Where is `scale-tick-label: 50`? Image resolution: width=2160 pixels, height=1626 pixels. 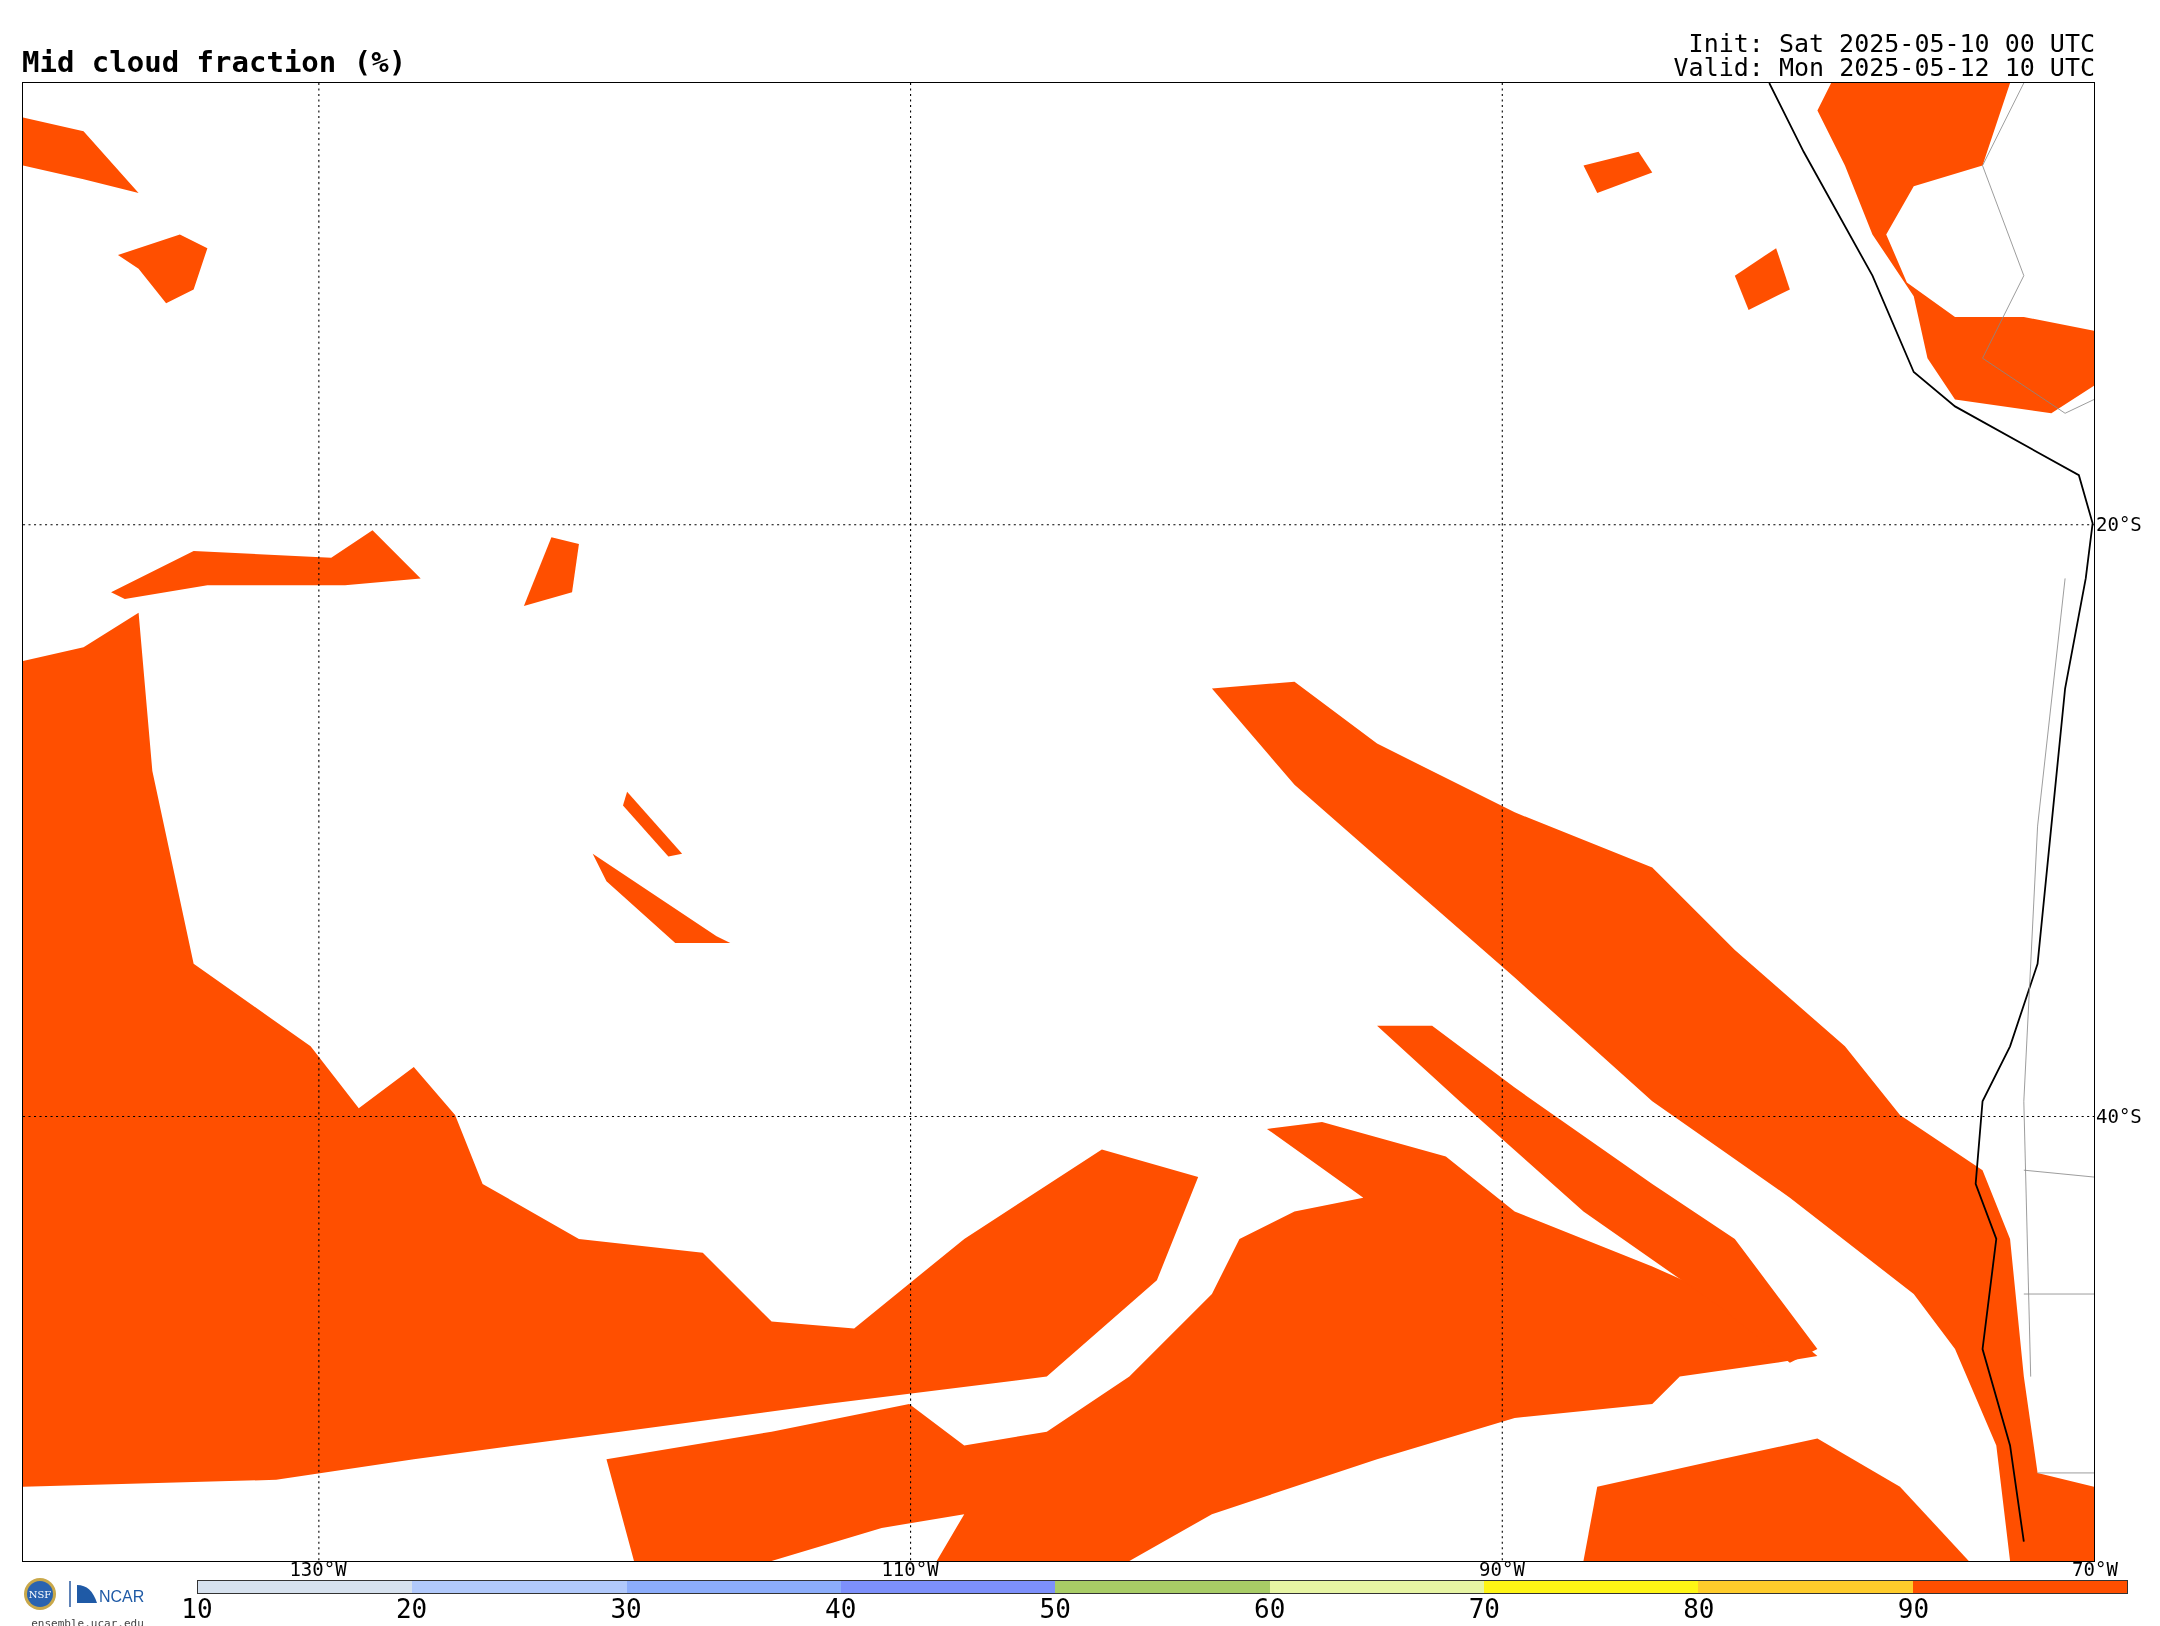 scale-tick-label: 50 is located at coordinates (1055, 1609).